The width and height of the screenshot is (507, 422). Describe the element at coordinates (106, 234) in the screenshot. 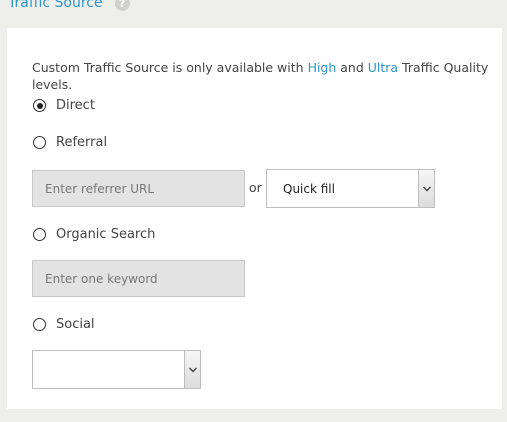

I see `radio-organic-search-label: Organic Search` at that location.